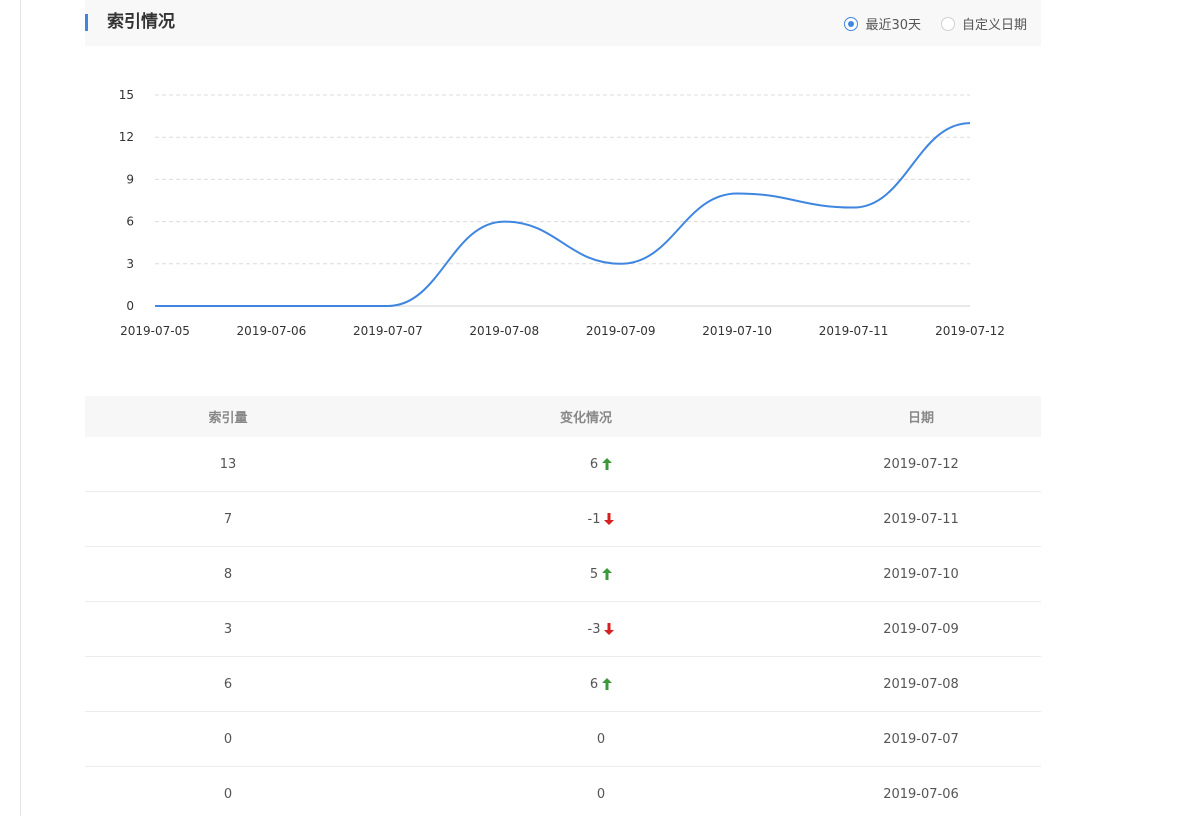  I want to click on y-tick-label: 12, so click(126, 137).